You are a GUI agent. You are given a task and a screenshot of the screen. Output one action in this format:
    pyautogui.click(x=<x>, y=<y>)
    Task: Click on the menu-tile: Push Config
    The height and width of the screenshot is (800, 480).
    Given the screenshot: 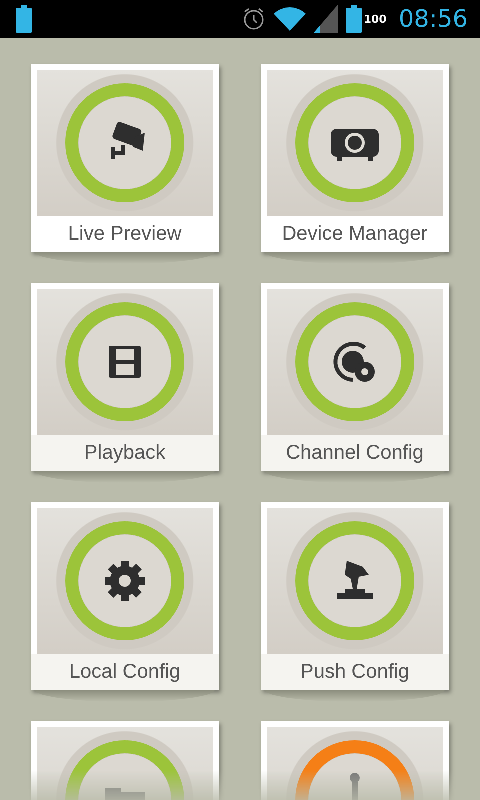 What is the action you would take?
    pyautogui.click(x=355, y=596)
    